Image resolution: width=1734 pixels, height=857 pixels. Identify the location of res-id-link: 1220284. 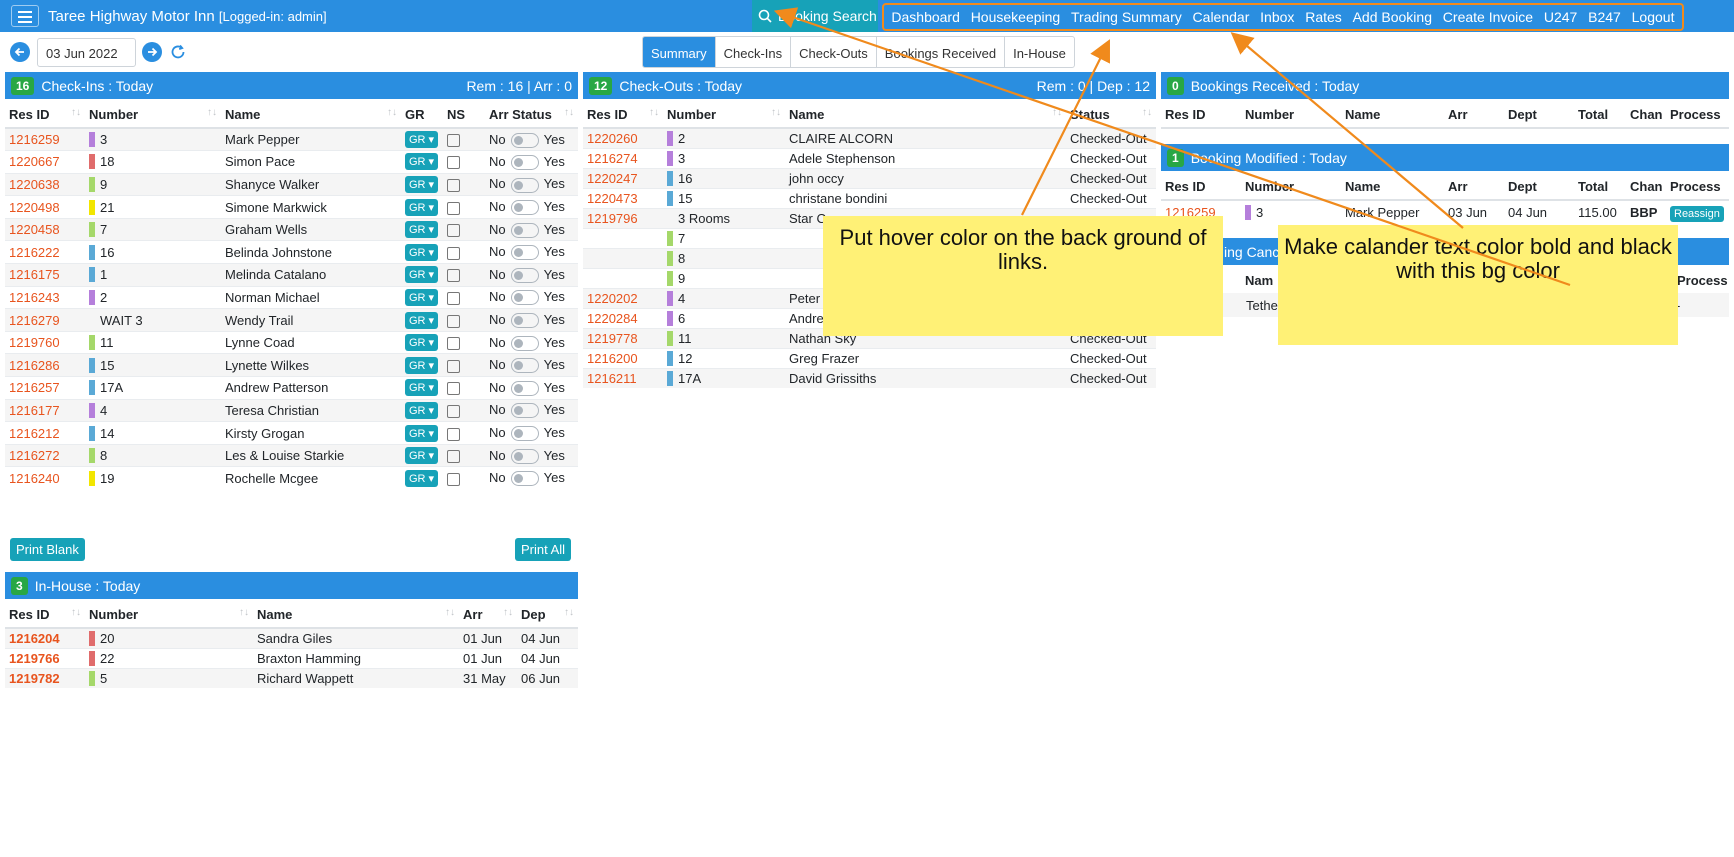
(623, 317).